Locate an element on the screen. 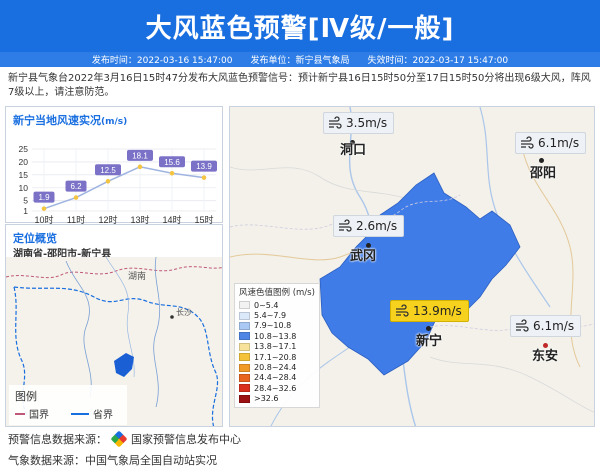 This screenshot has height=471, width=600. y-tick-label: 1 is located at coordinates (25, 211).